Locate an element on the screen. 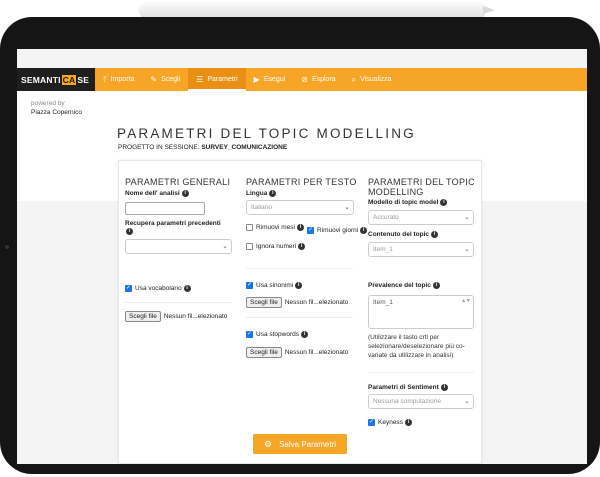  nav-visualizza: ⌕ Visualizza is located at coordinates (372, 79).